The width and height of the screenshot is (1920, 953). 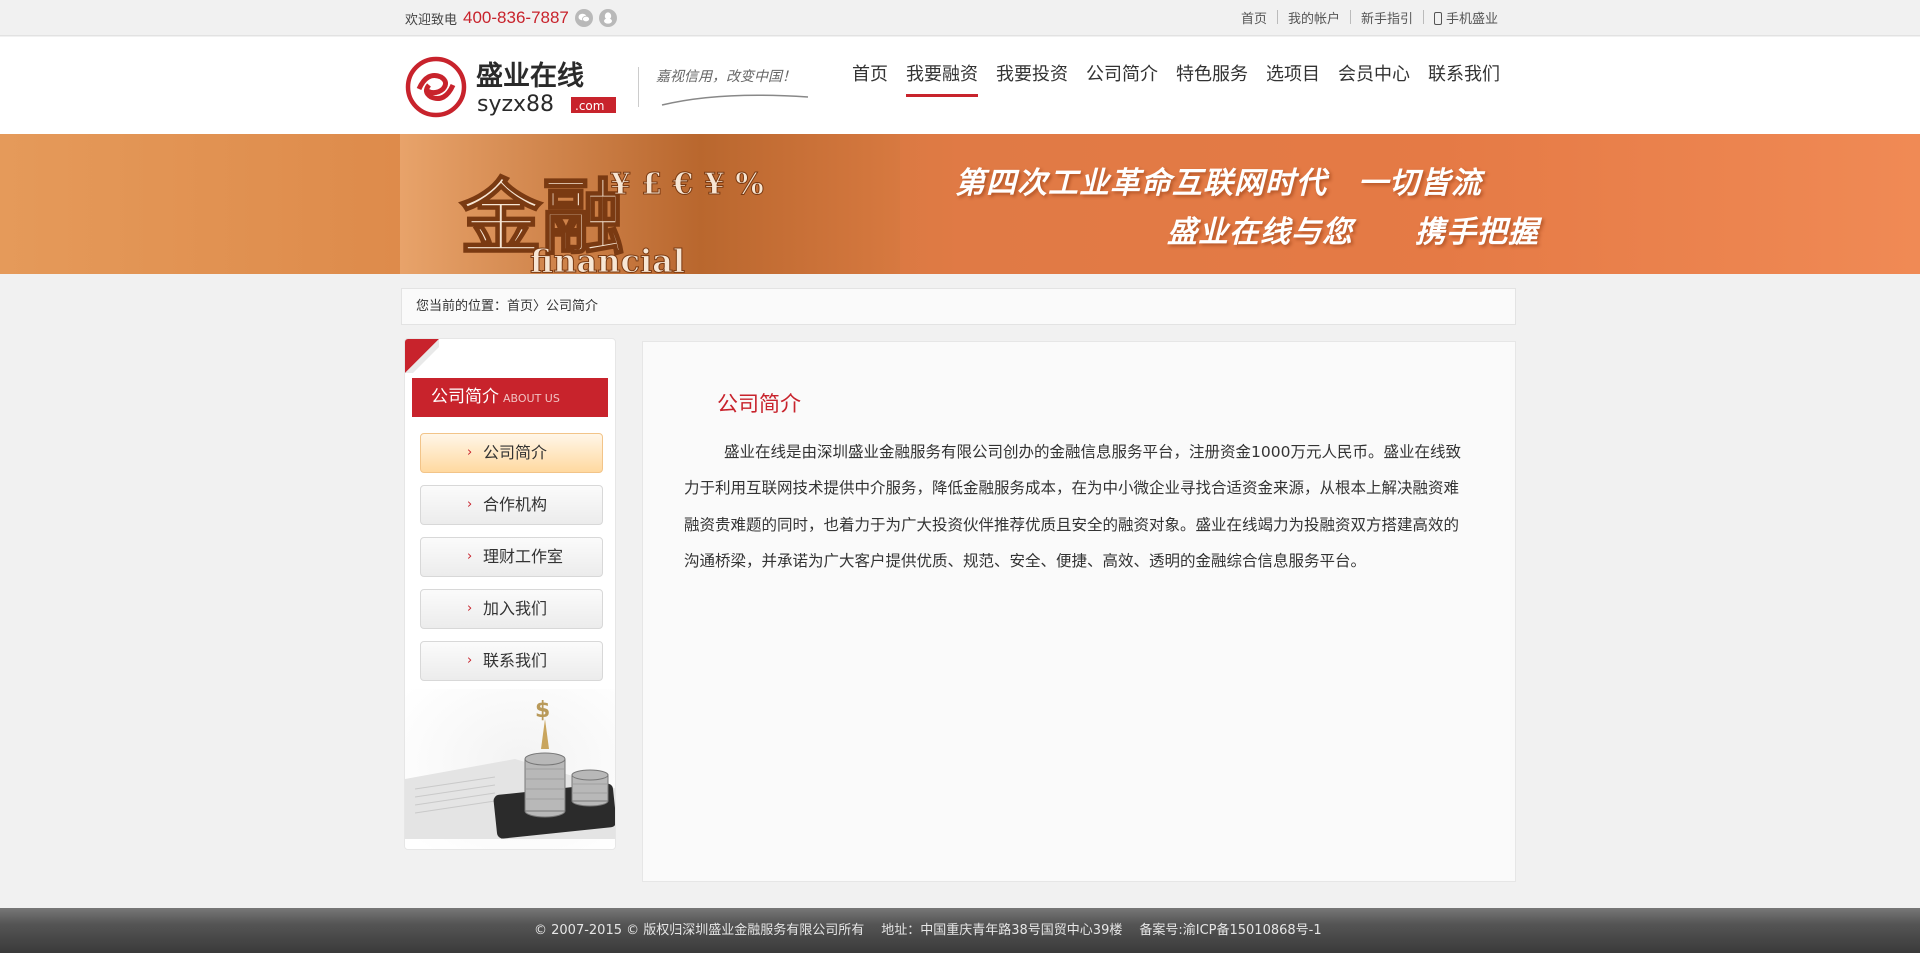 What do you see at coordinates (431, 20) in the screenshot?
I see `welcome-text: 欢迎致电` at bounding box center [431, 20].